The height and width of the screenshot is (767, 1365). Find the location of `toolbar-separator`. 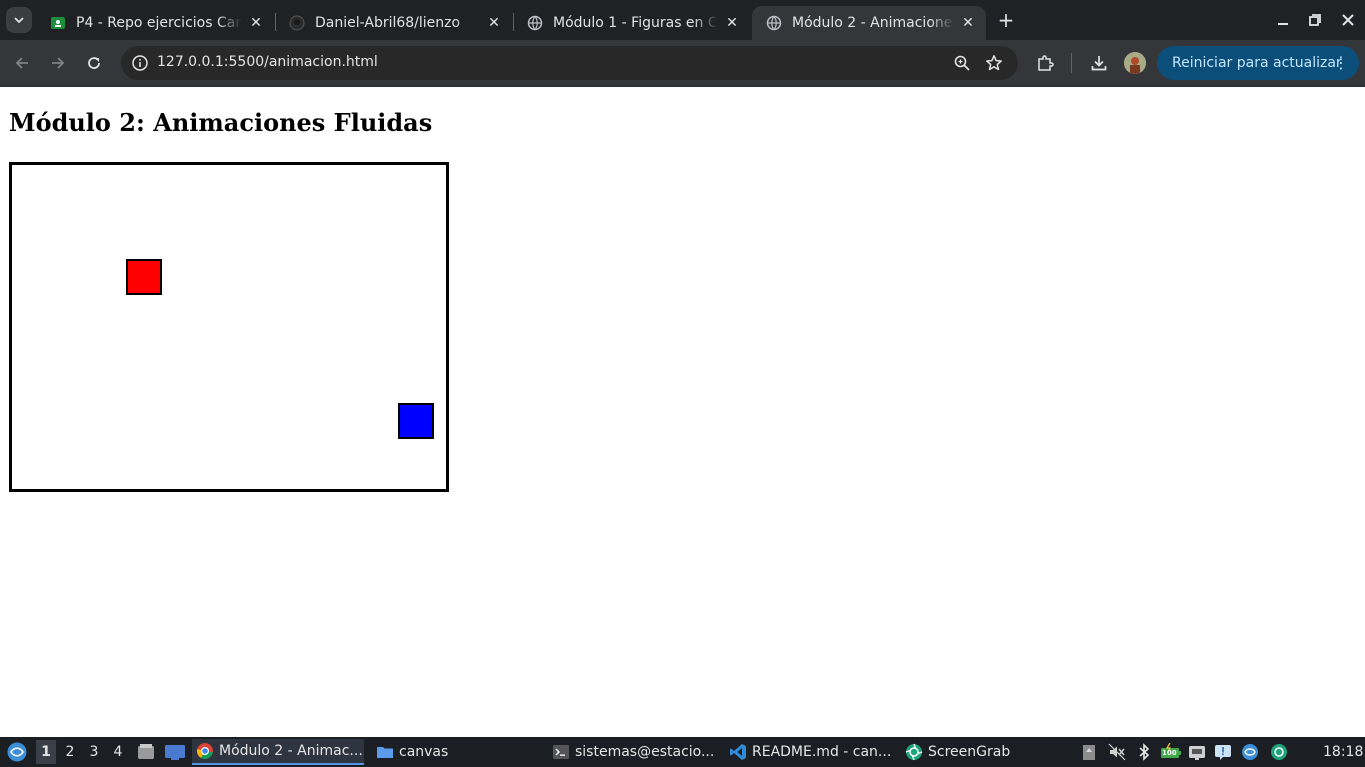

toolbar-separator is located at coordinates (1071, 63).